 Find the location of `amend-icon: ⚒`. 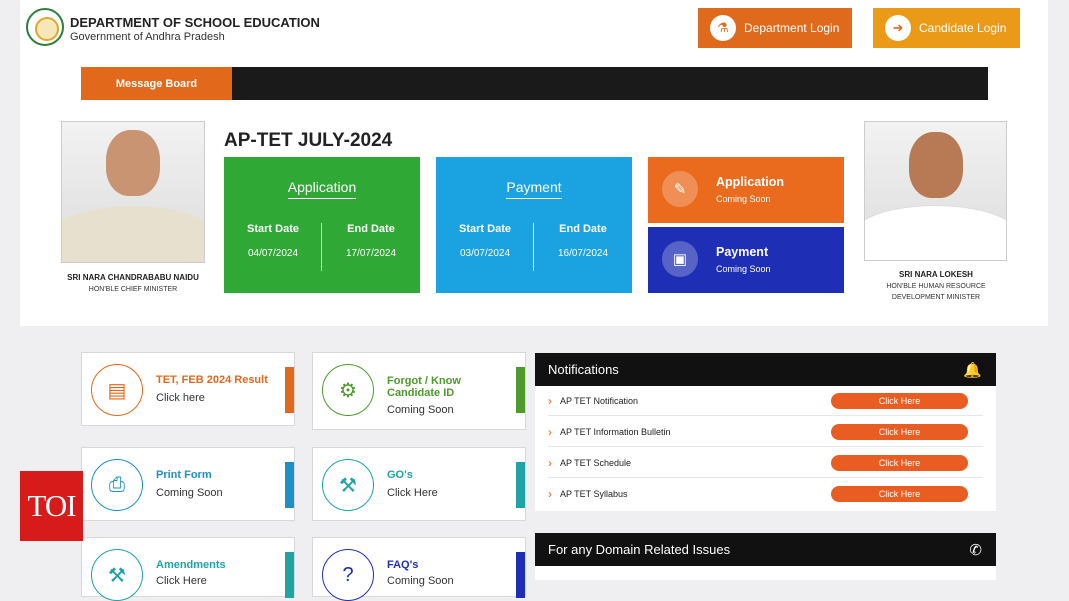

amend-icon: ⚒ is located at coordinates (117, 575).